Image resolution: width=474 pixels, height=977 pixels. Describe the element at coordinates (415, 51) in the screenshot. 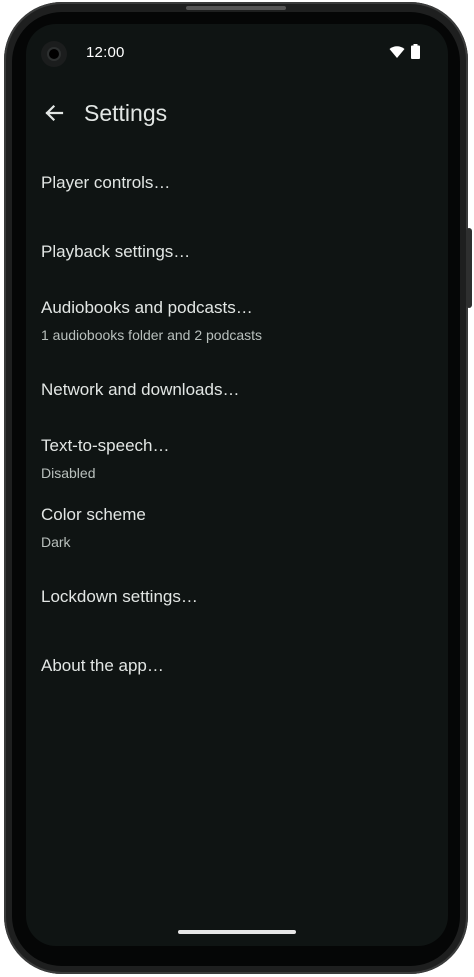

I see `battery-icon` at that location.